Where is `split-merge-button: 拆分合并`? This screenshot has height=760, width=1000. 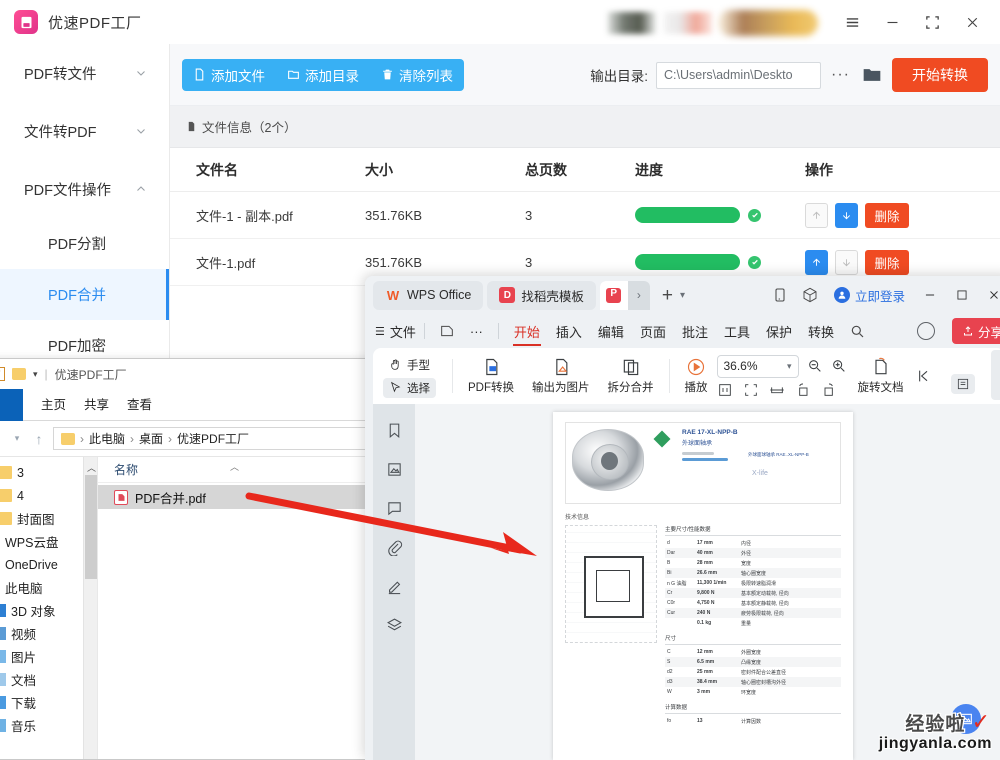
split-merge-button: 拆分合并 is located at coordinates (631, 376).